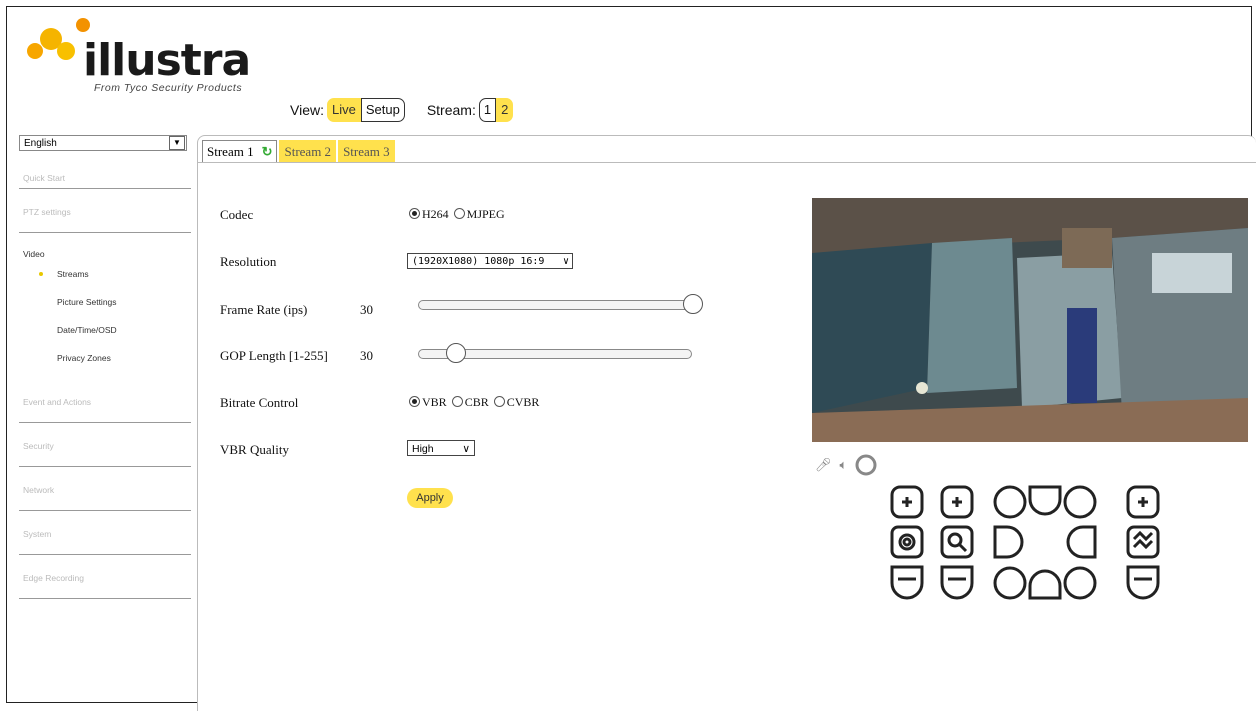  I want to click on gop-length-slider-handle, so click(456, 353).